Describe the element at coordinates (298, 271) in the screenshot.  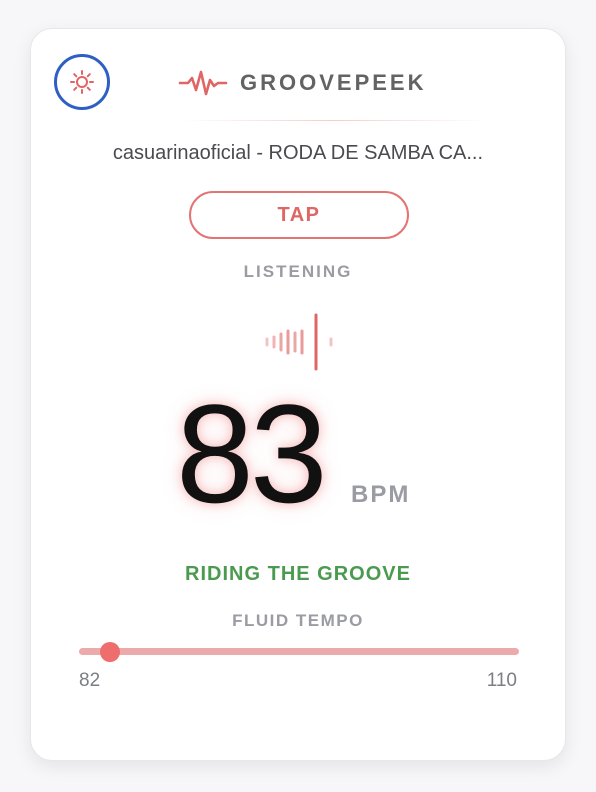
I see `listening-status: LISTENING` at that location.